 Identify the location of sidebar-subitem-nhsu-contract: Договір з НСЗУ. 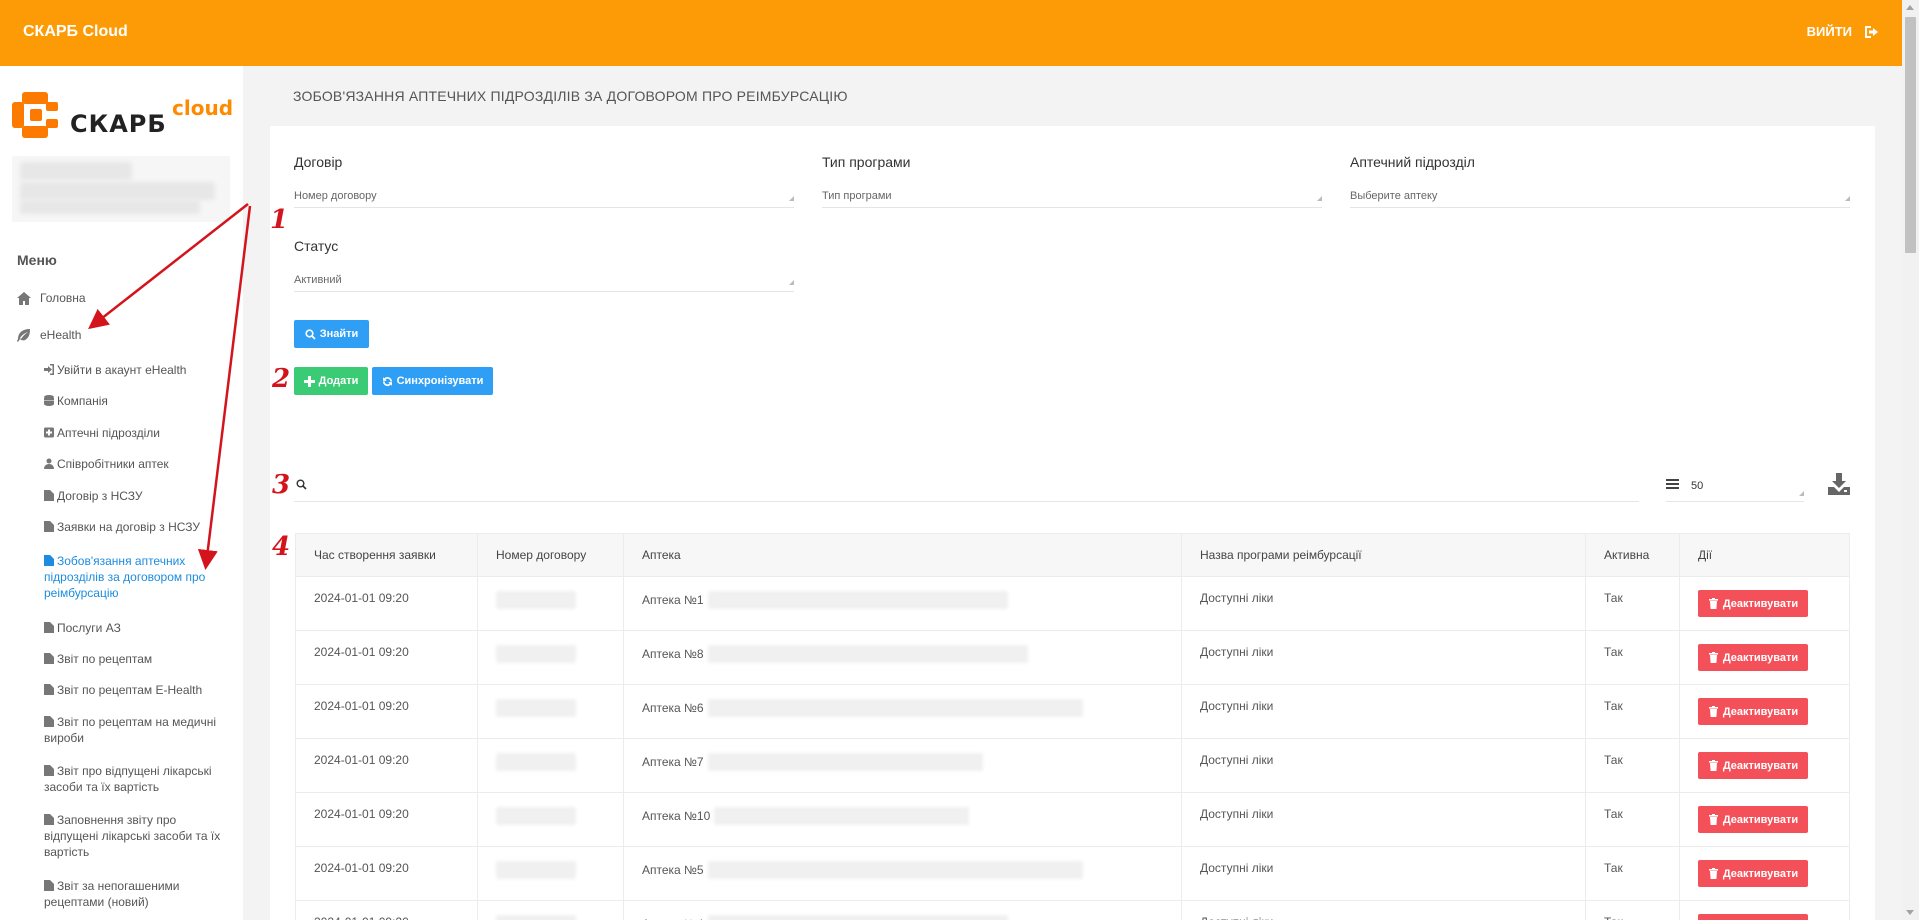
(134, 496).